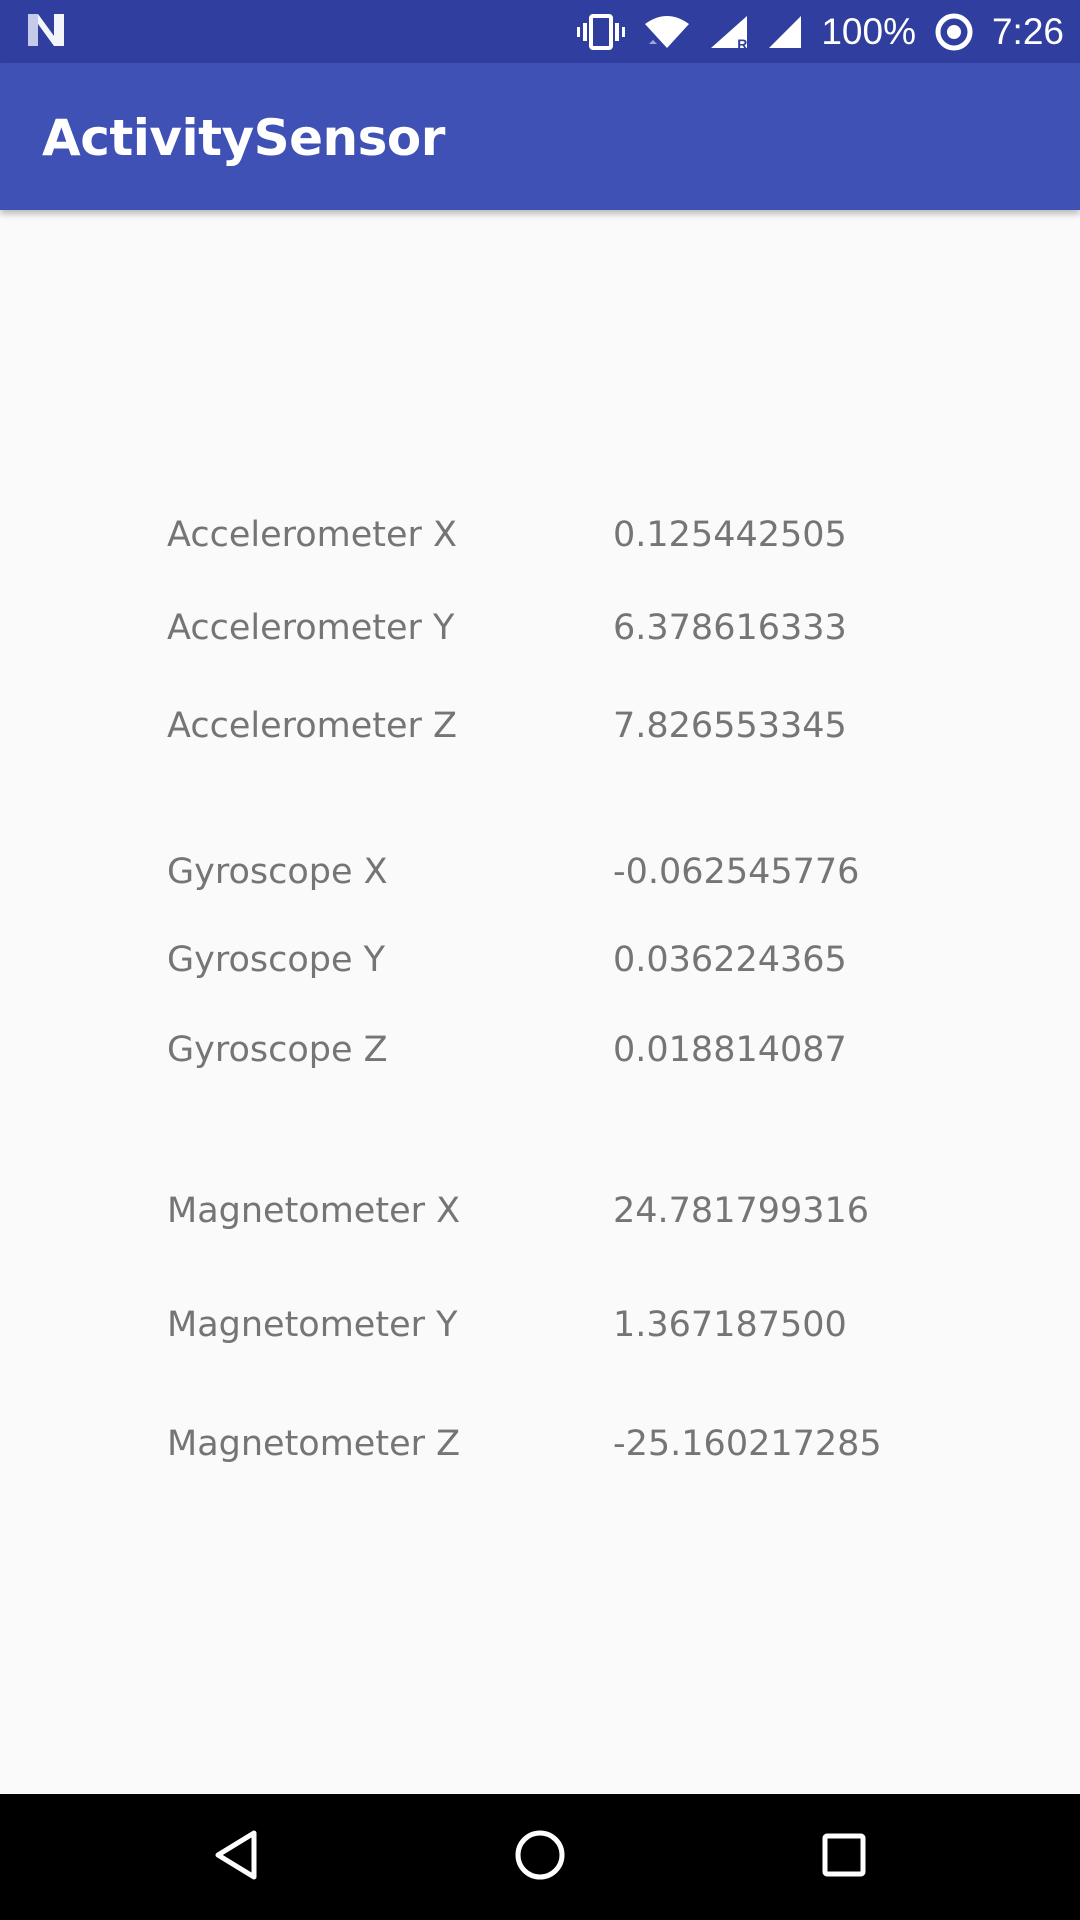 This screenshot has width=1080, height=1920. I want to click on home-button, so click(540, 1857).